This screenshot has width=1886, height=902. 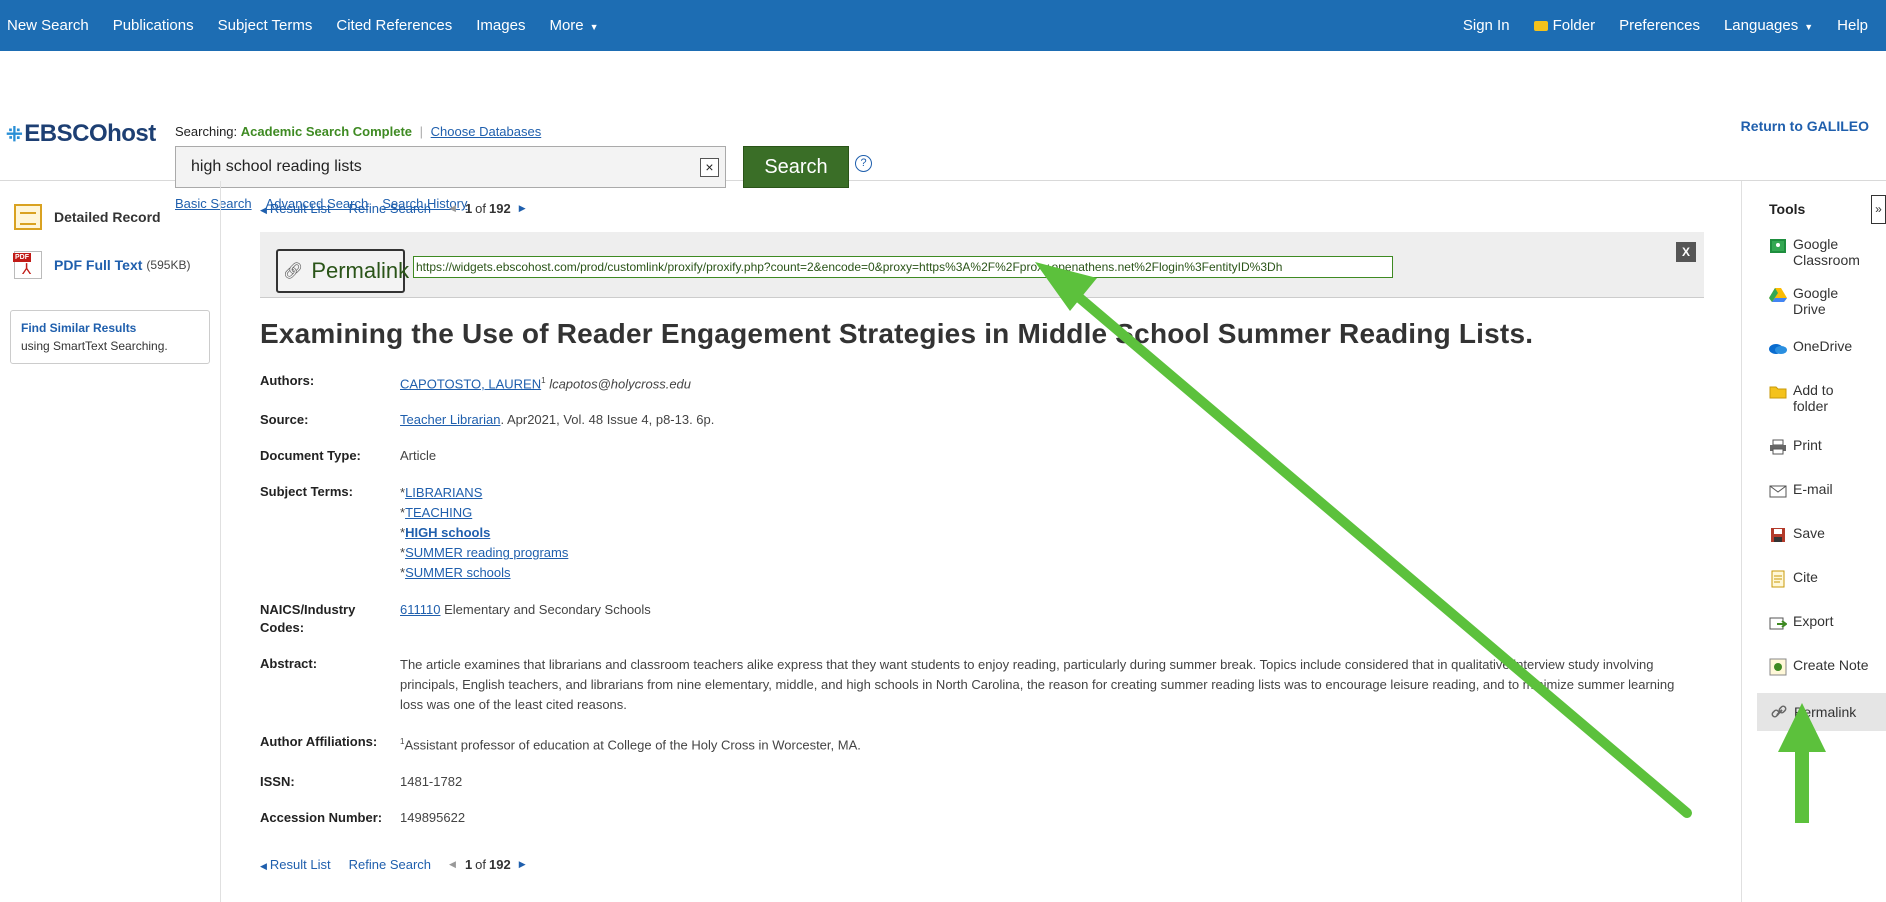 I want to click on email-icon, so click(x=1778, y=491).